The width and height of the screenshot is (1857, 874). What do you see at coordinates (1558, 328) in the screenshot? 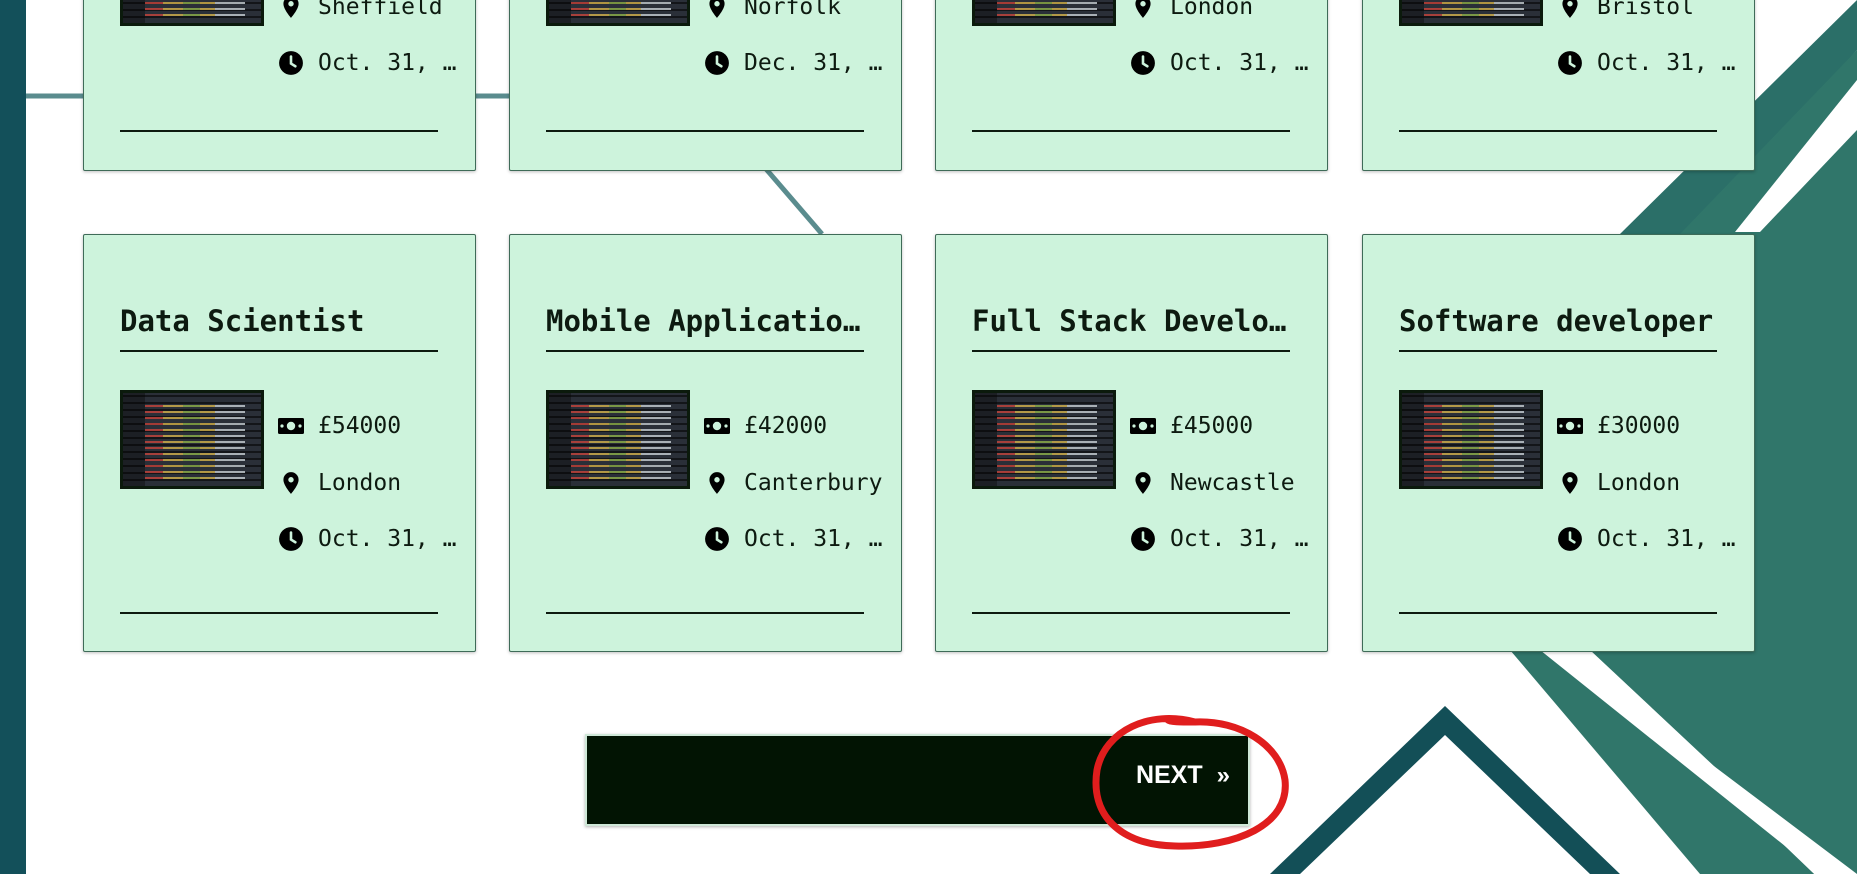
I see `job-title: Software developer` at bounding box center [1558, 328].